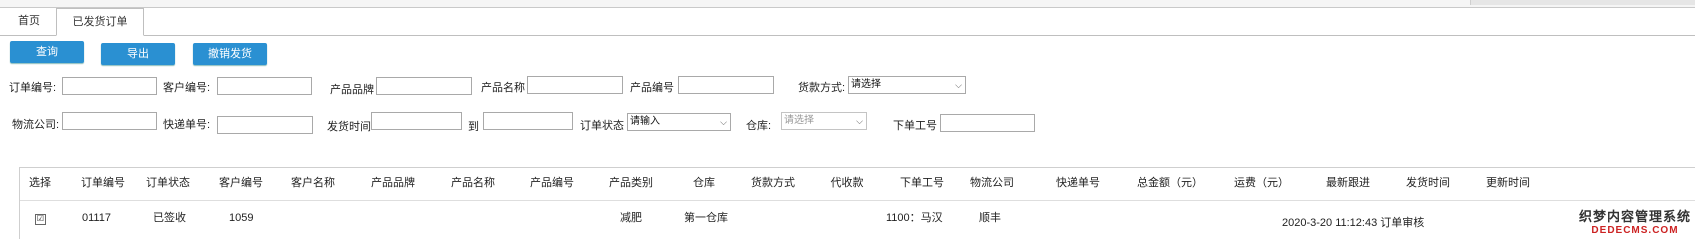  What do you see at coordinates (652, 88) in the screenshot?
I see `product-no-label: 产品编号` at bounding box center [652, 88].